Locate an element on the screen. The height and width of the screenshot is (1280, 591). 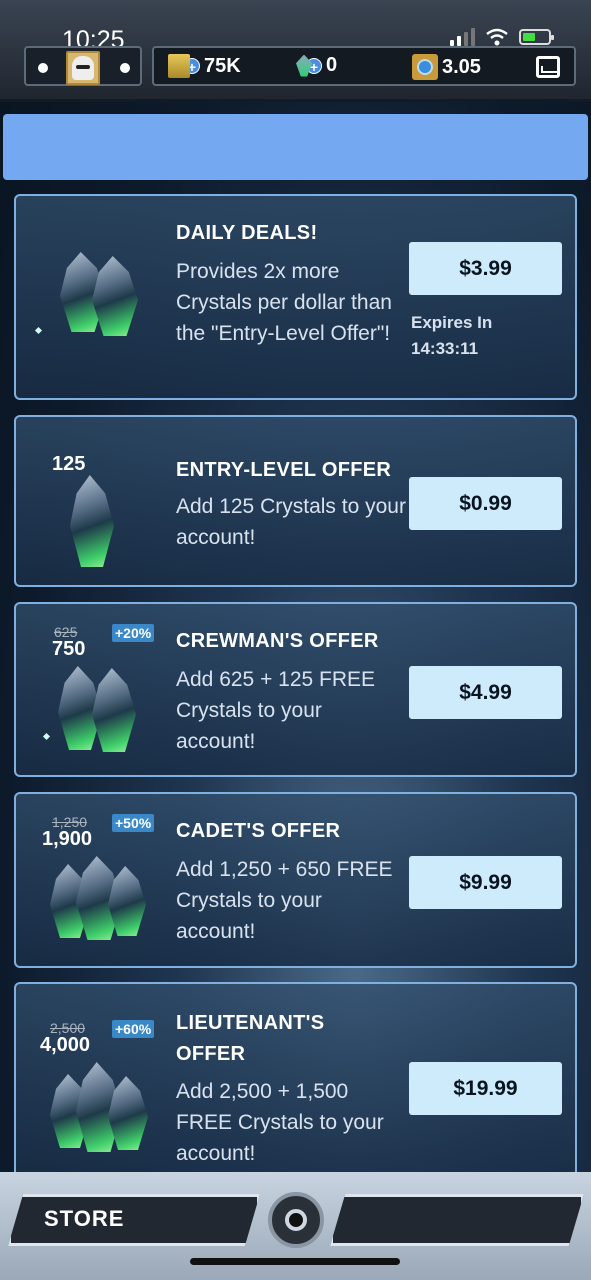
crystals-value: 0 is located at coordinates (332, 65).